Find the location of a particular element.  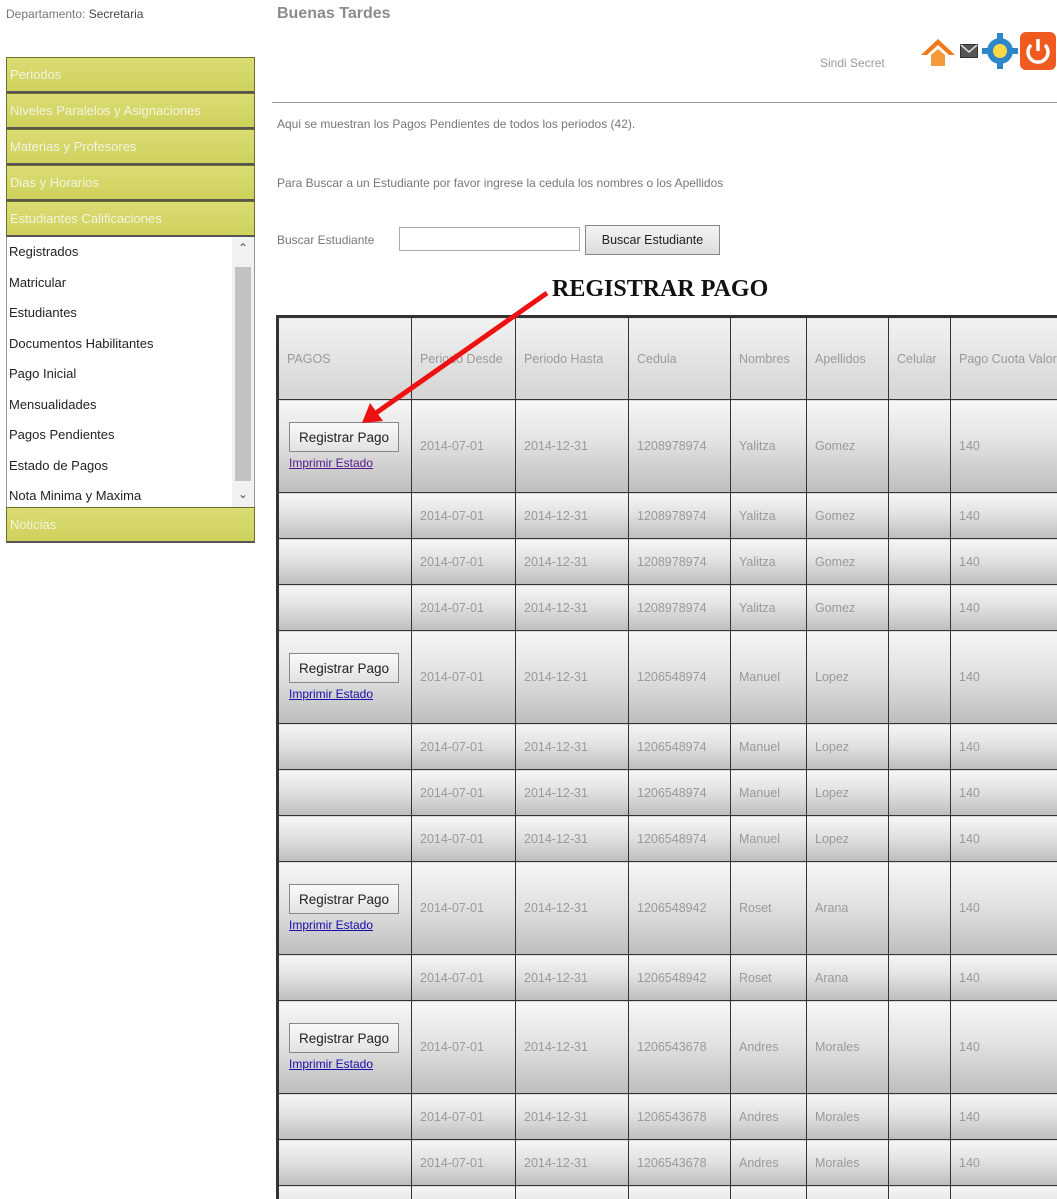

department-value: Secretaria is located at coordinates (116, 14).